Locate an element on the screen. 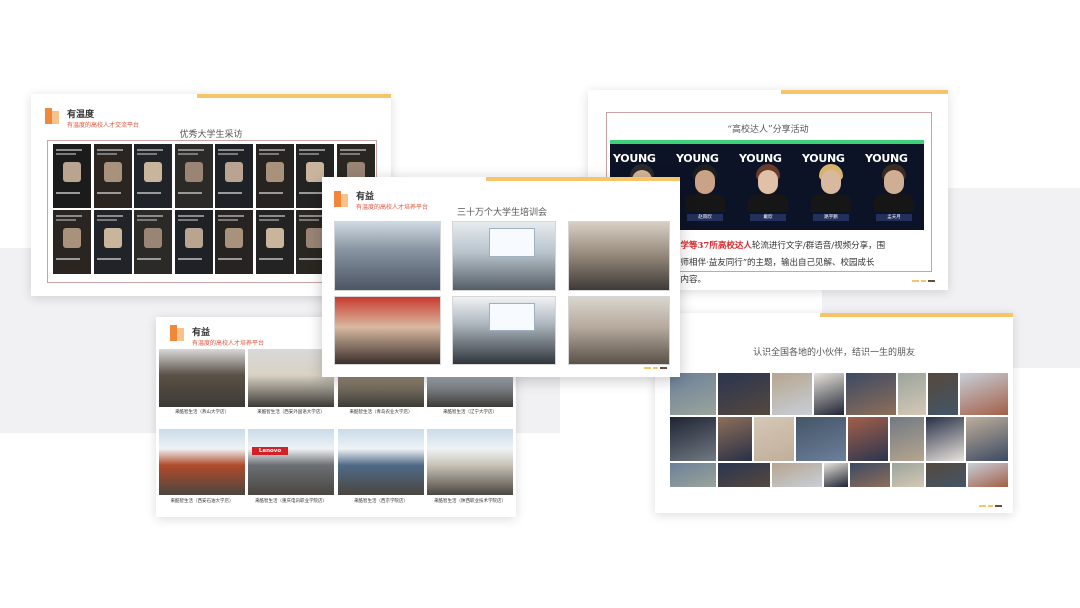 The image size is (1080, 608). store-caption: 来酷智生活（西安外国语大学店） is located at coordinates (291, 412).